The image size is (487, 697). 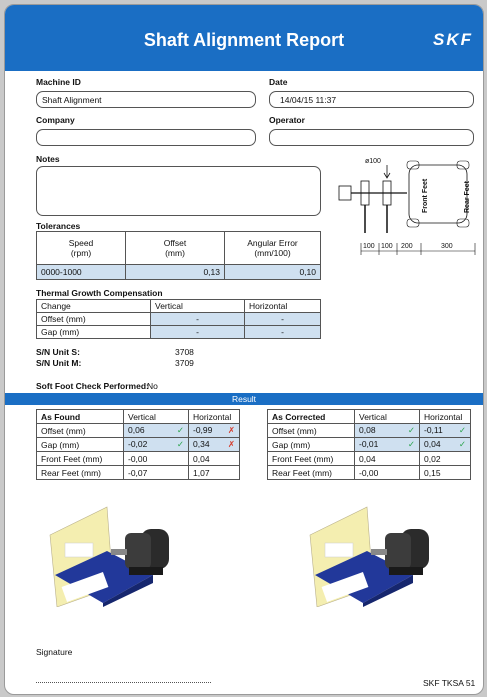 What do you see at coordinates (311, 430) in the screenshot?
I see `as-corrected-row-label: Offset (mm)` at bounding box center [311, 430].